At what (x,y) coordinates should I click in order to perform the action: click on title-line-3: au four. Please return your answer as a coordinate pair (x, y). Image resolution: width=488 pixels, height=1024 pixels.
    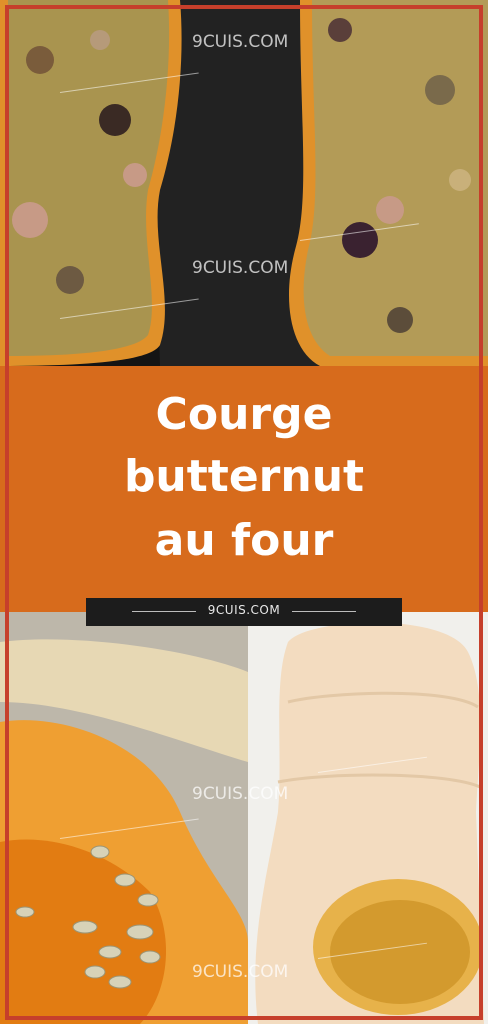
    Looking at the image, I should click on (244, 540).